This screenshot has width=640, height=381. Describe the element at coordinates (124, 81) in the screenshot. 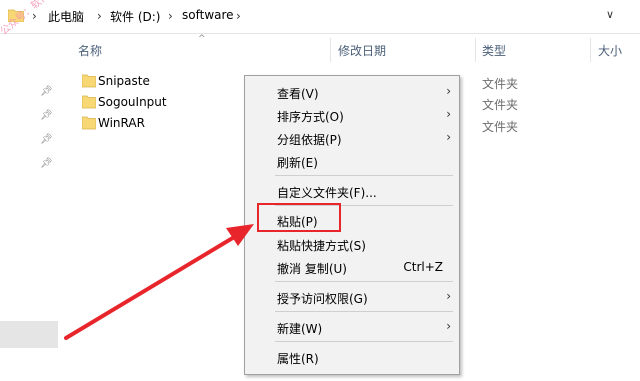

I see `file-name: Snipaste` at that location.